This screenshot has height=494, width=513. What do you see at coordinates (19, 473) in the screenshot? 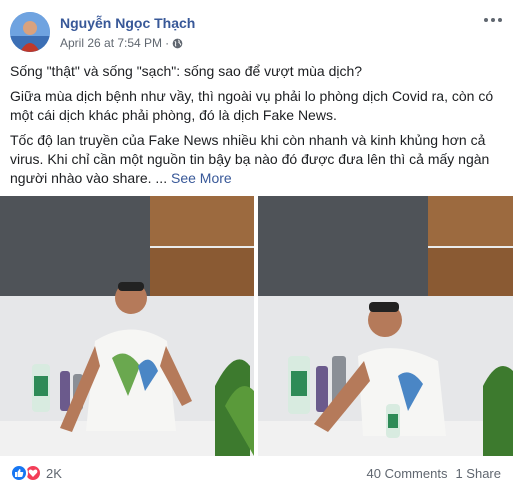
I see `like-icon` at bounding box center [19, 473].